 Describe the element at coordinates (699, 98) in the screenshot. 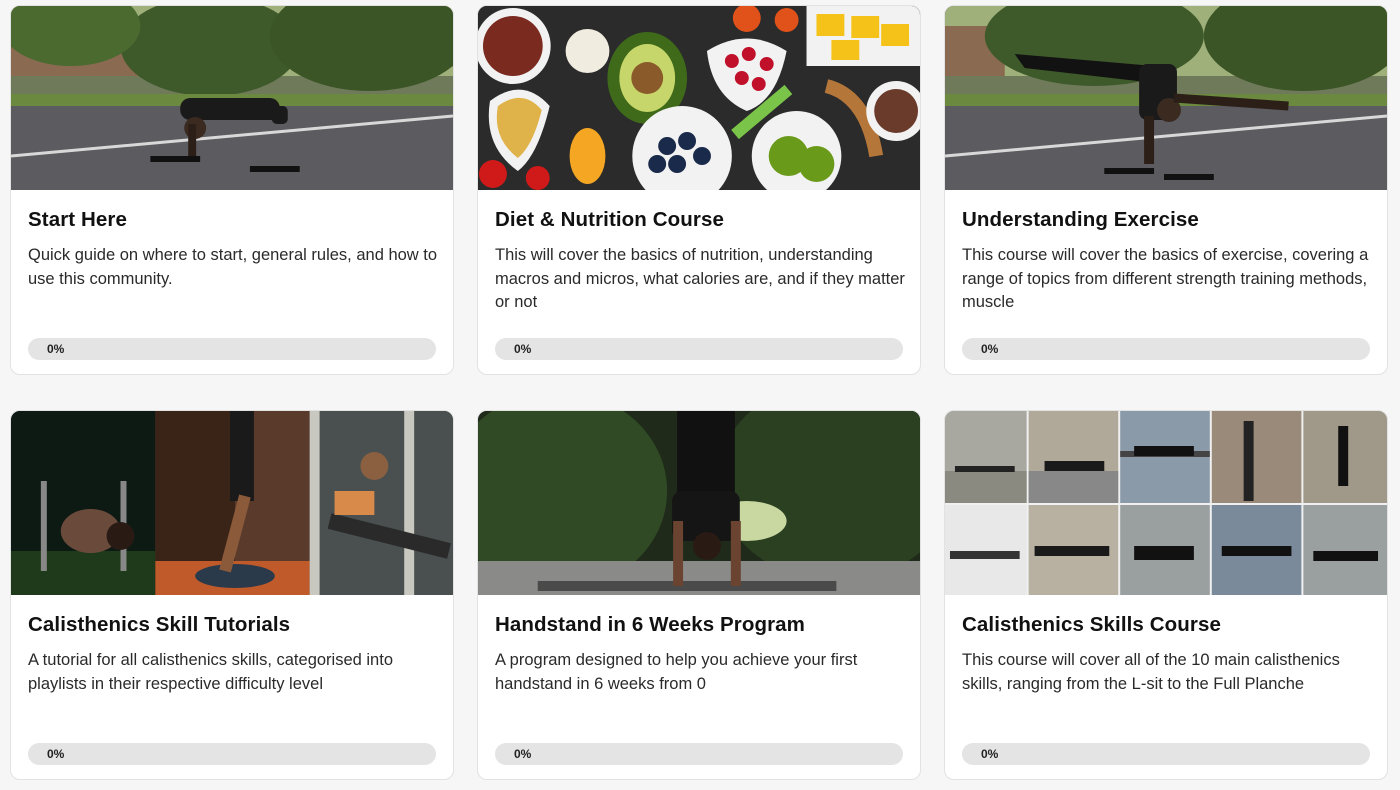

I see `course-thumbnail-food` at that location.